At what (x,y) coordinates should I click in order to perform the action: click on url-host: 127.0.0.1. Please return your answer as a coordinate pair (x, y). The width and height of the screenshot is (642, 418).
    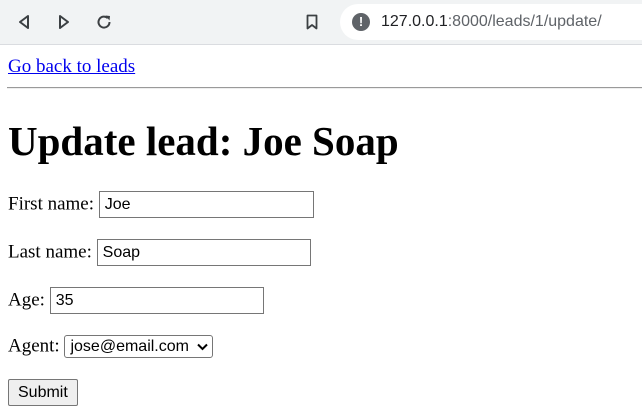
    Looking at the image, I should click on (414, 21).